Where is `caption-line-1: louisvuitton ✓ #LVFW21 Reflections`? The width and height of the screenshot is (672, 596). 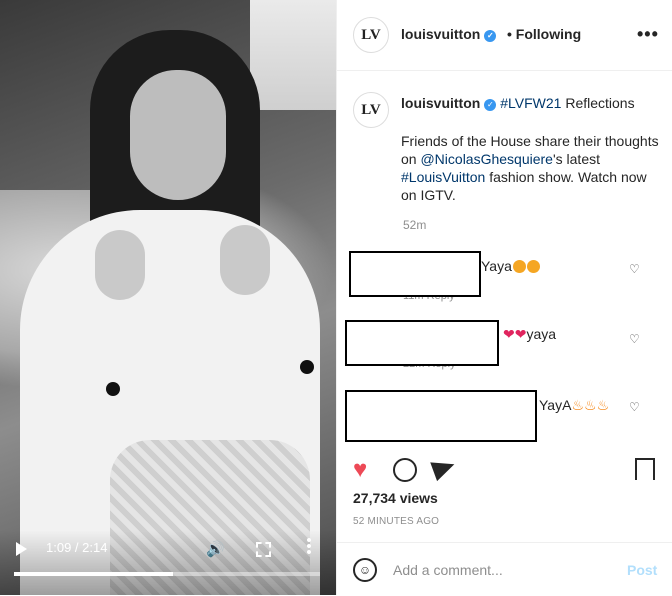
caption-line-1: louisvuitton ✓ #LVFW21 Reflections is located at coordinates (532, 103).